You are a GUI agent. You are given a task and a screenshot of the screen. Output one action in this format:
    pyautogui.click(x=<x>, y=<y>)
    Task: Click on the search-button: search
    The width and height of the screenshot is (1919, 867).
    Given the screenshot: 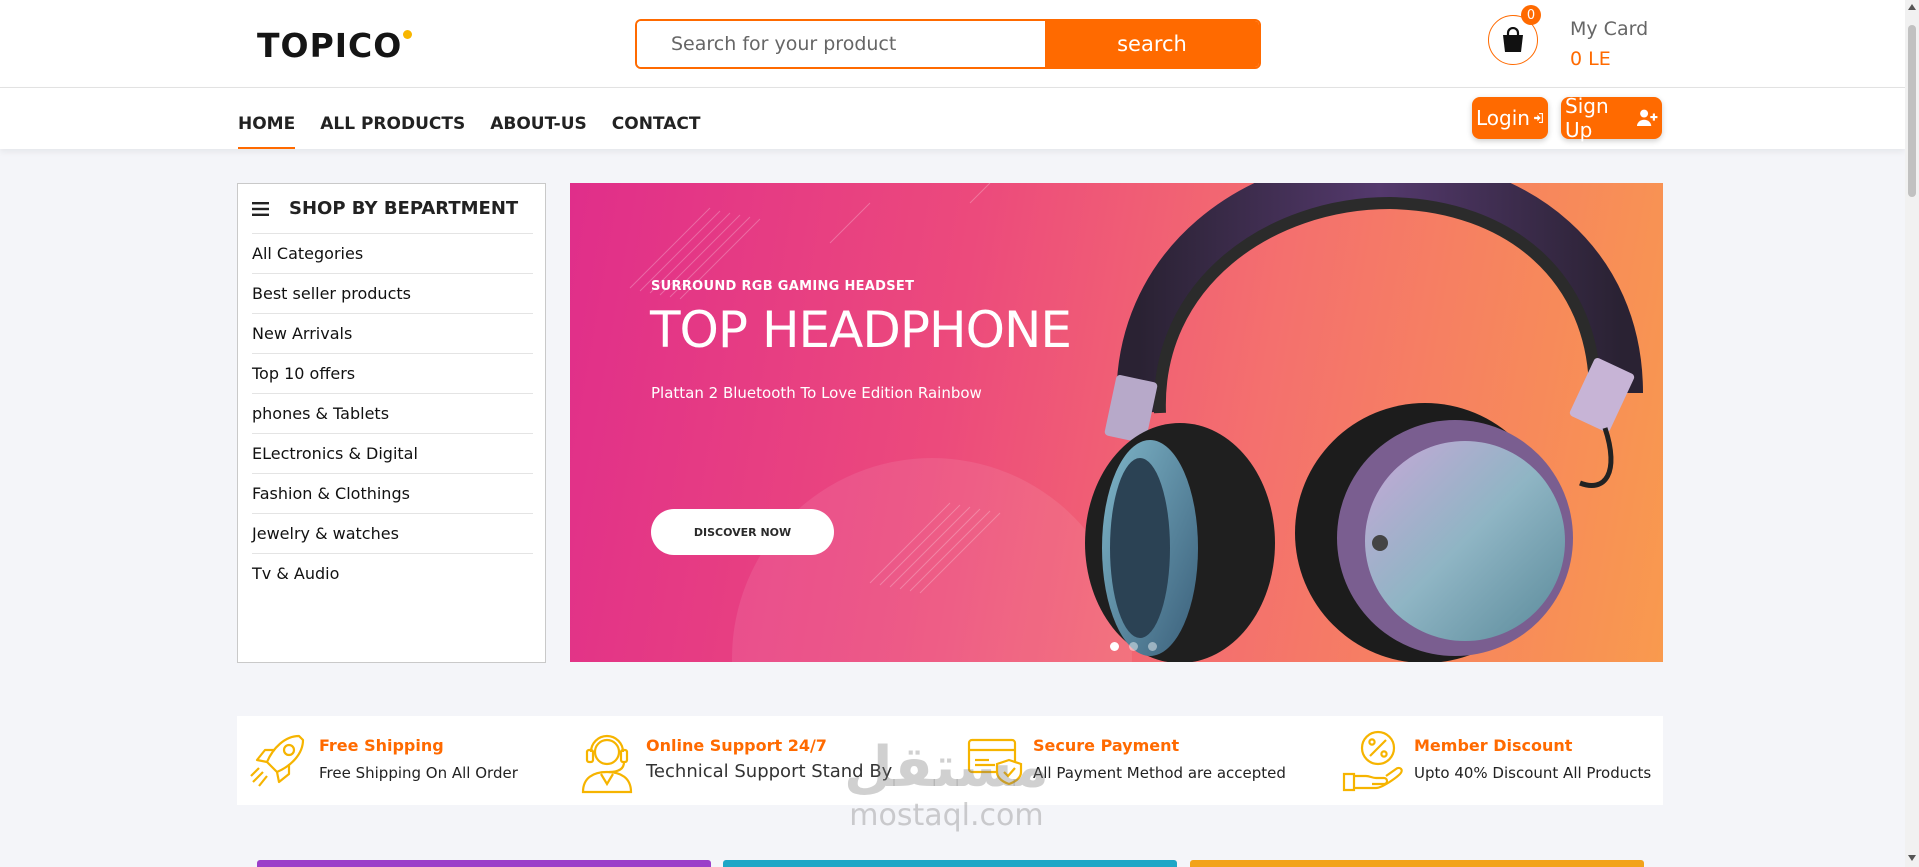 What is the action you would take?
    pyautogui.click(x=1152, y=44)
    